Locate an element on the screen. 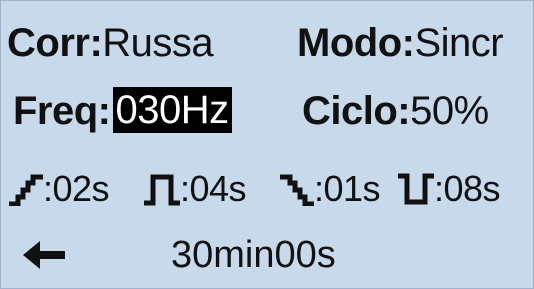  current-field: Corr:Russa is located at coordinates (110, 43).